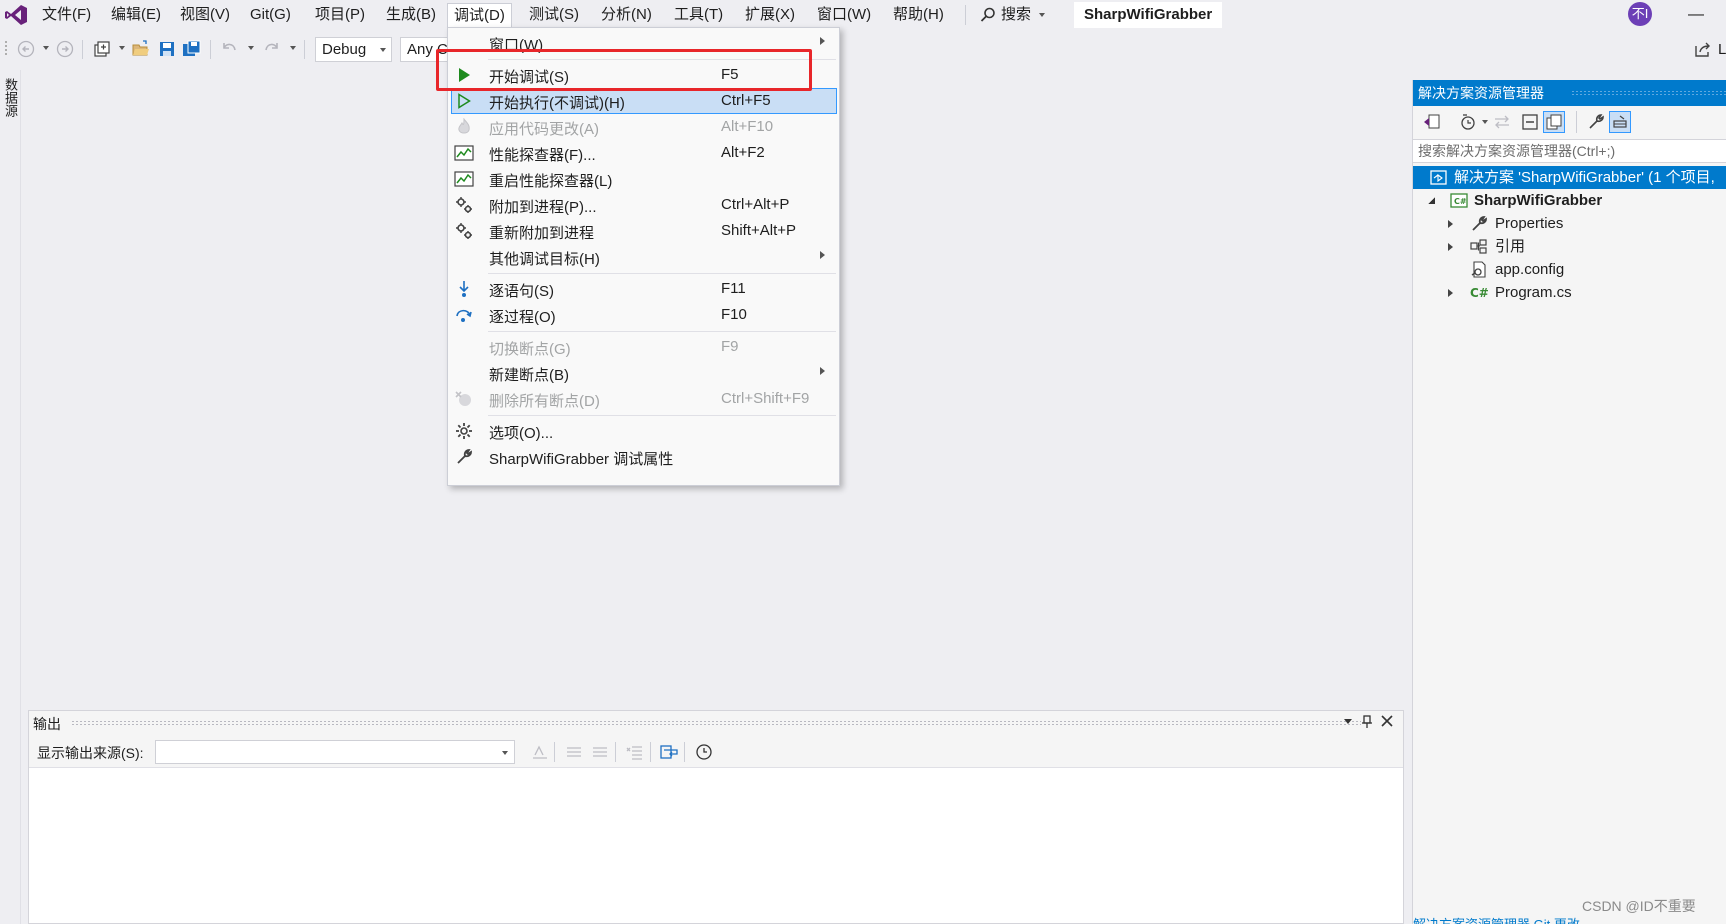 This screenshot has width=1726, height=924. Describe the element at coordinates (643, 289) in the screenshot. I see `menu-item-step-into: 逐语句(S) F11` at that location.